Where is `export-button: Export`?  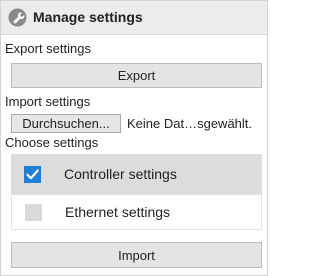 export-button: Export is located at coordinates (136, 75).